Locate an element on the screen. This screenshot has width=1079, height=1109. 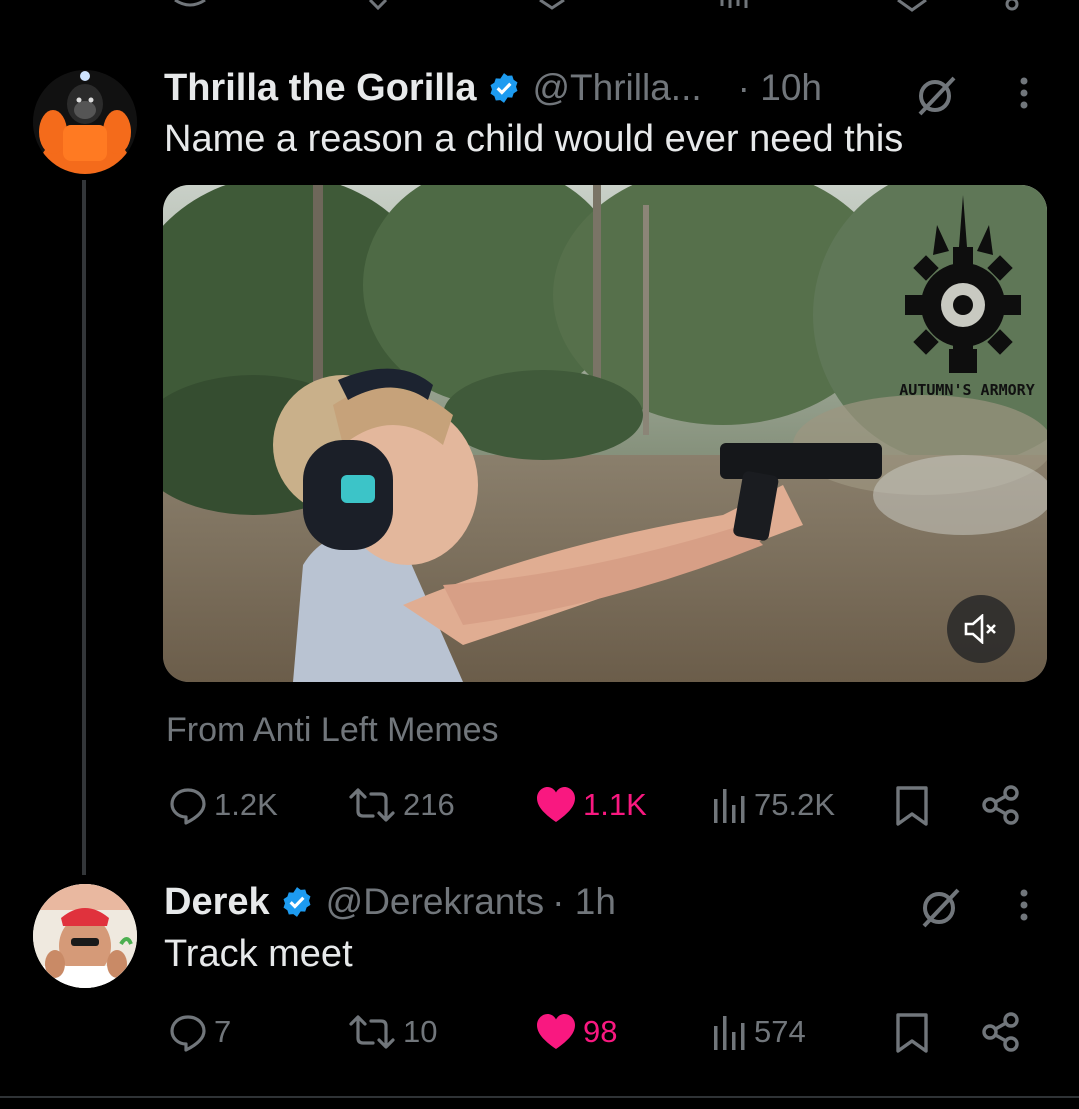
derek-avatar-image is located at coordinates (85, 936).